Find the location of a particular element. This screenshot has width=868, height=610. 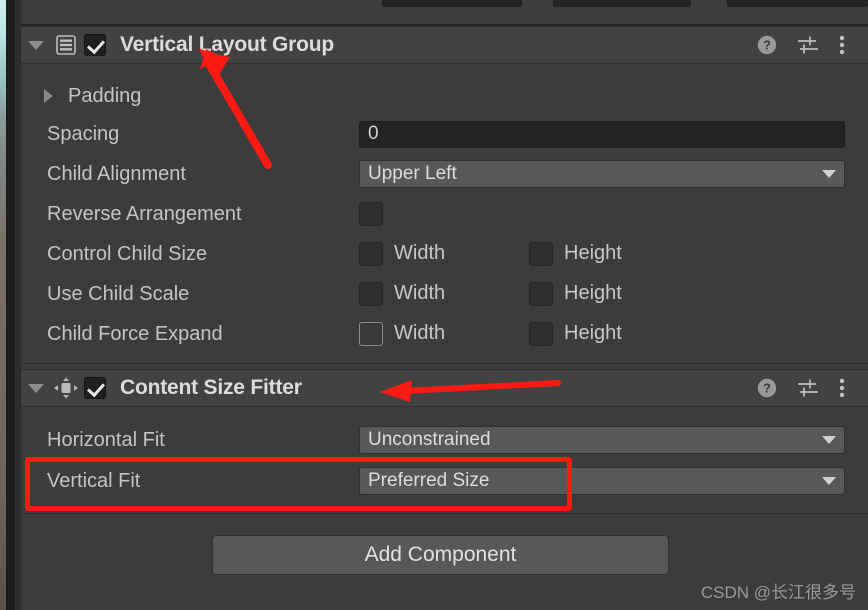

property-row-padding: Padding is located at coordinates (444, 96).